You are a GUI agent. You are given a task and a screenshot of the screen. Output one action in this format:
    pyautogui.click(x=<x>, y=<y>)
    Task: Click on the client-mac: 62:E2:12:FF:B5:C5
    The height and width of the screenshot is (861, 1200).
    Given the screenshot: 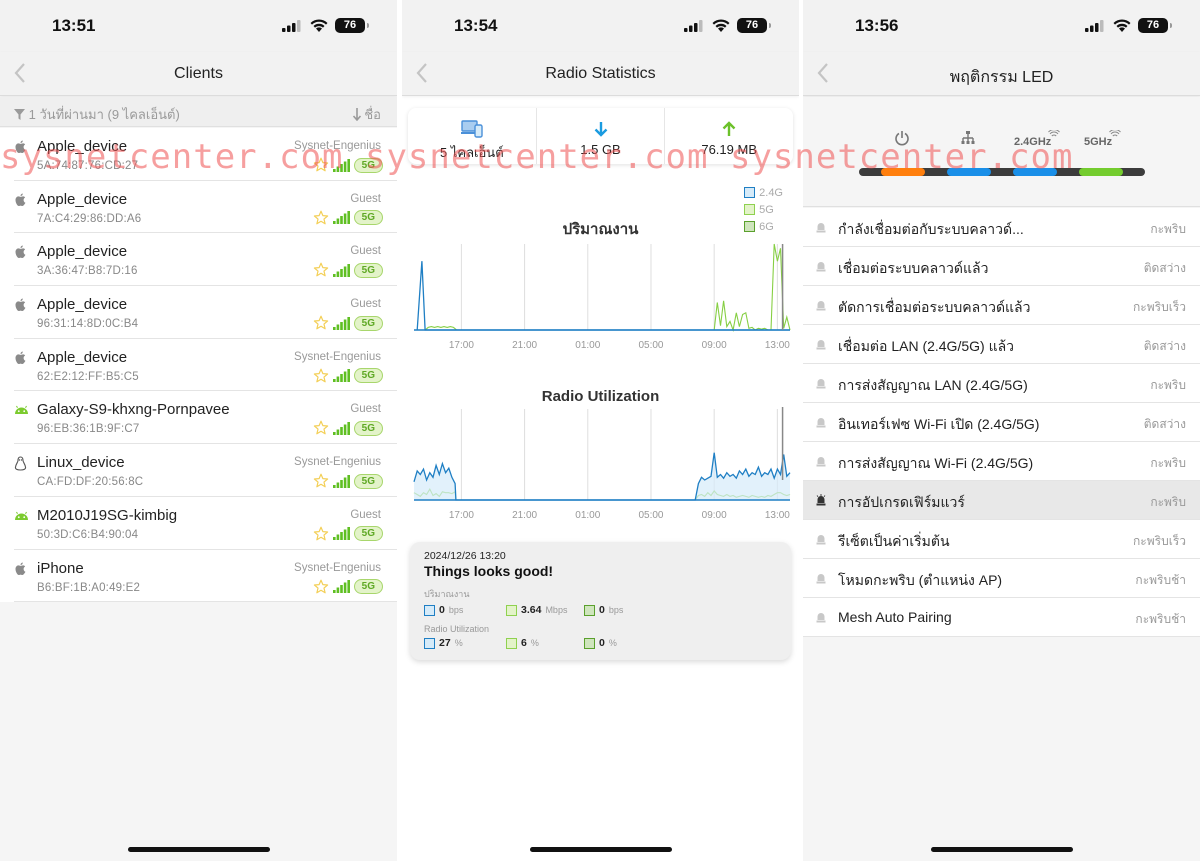 What is the action you would take?
    pyautogui.click(x=88, y=376)
    